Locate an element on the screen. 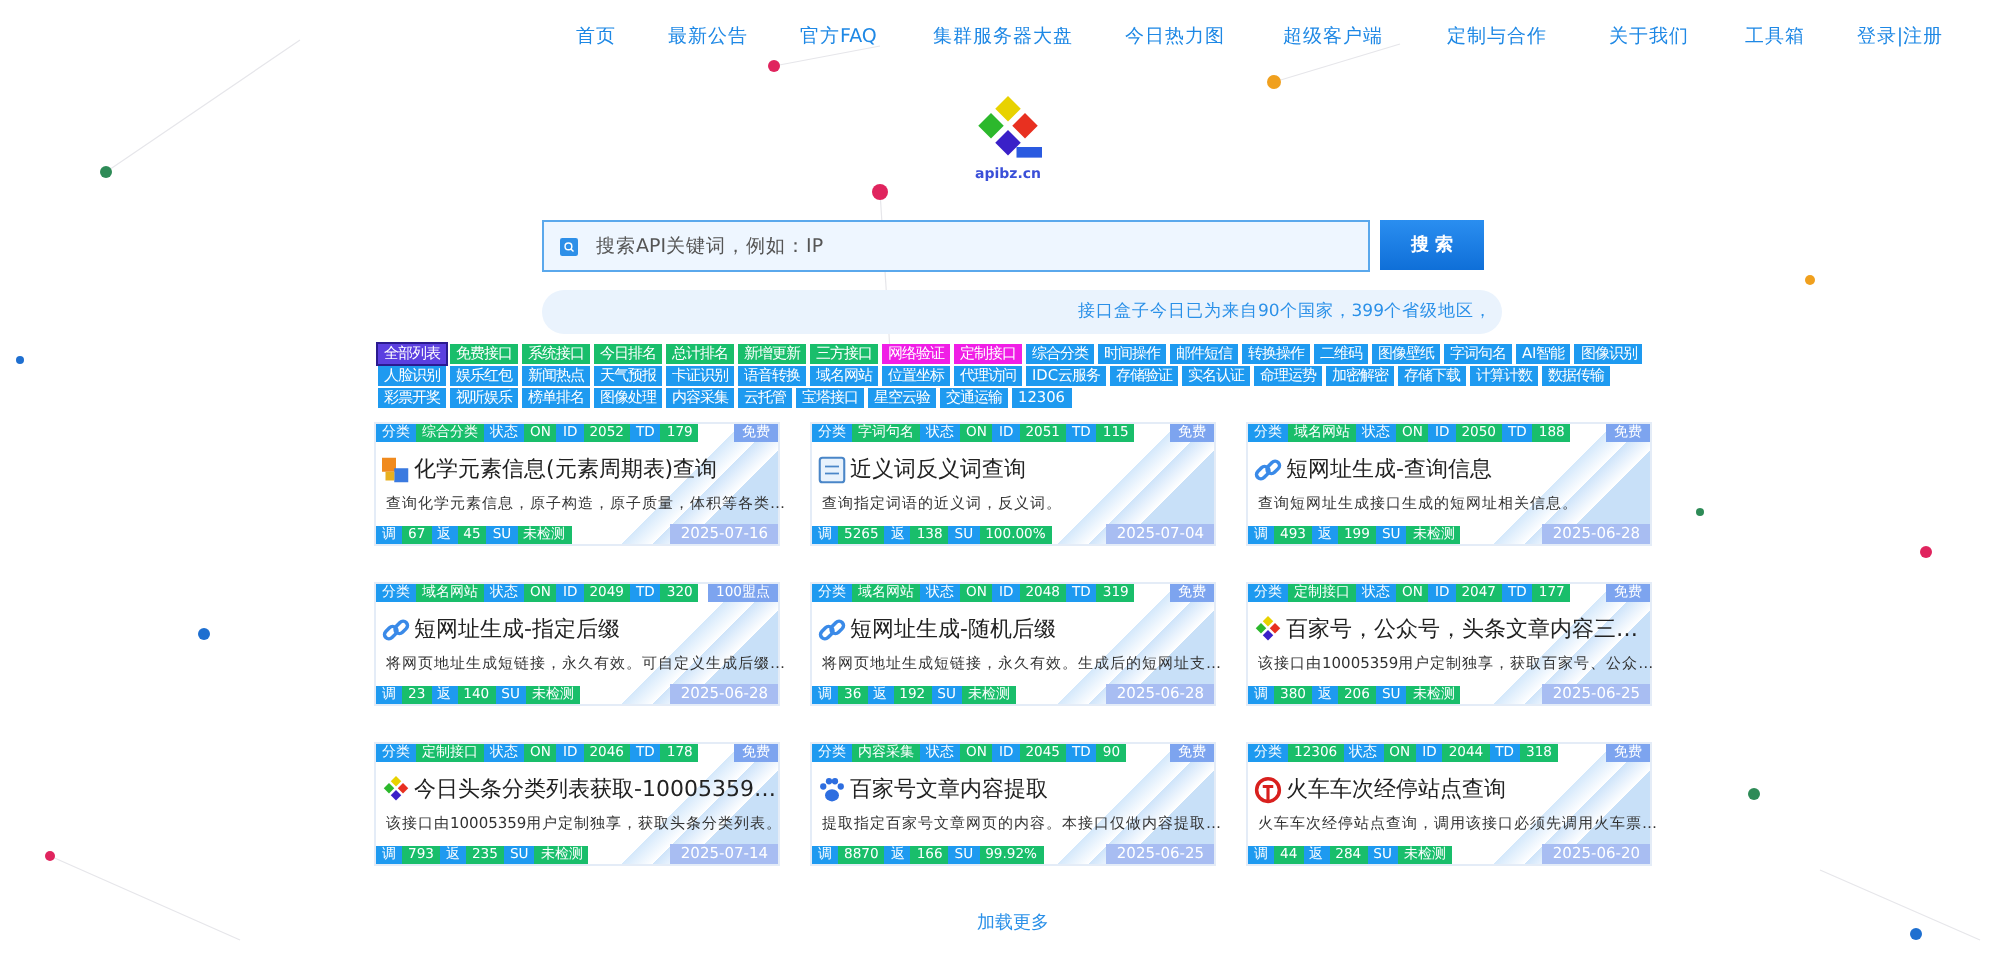  card-title: 短网址生成-随机后缀 is located at coordinates (953, 629).